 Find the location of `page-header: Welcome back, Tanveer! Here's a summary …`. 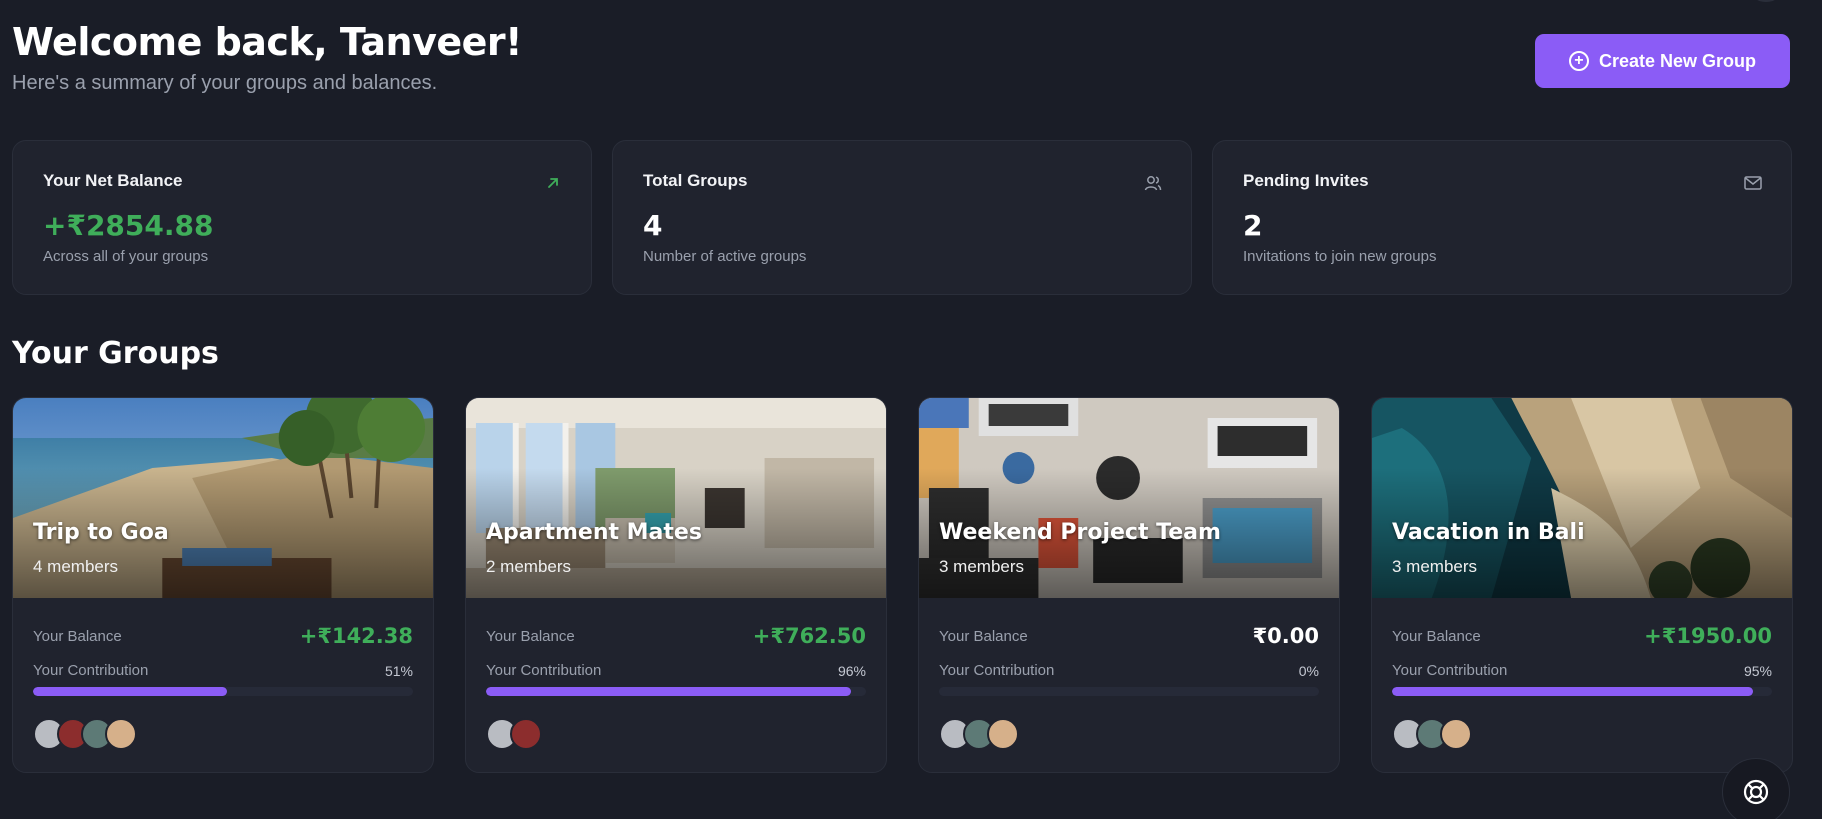

page-header: Welcome back, Tanveer! Here's a summary … is located at coordinates (267, 57).